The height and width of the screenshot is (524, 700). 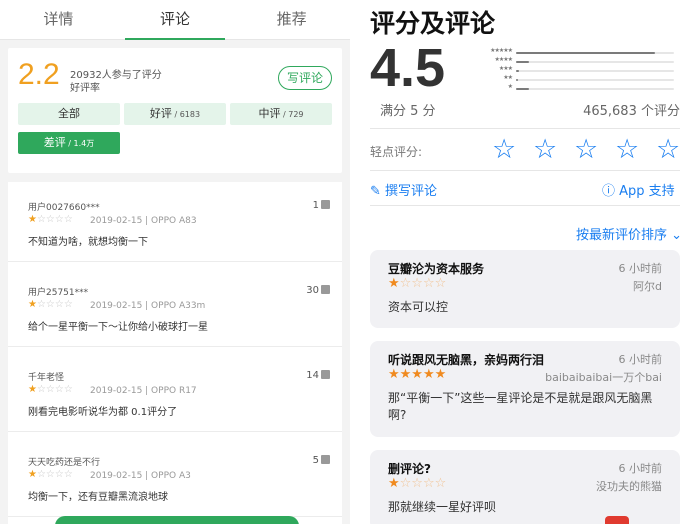 I want to click on review-meta: 2019-02-15 | OPPO A3, so click(x=140, y=476).